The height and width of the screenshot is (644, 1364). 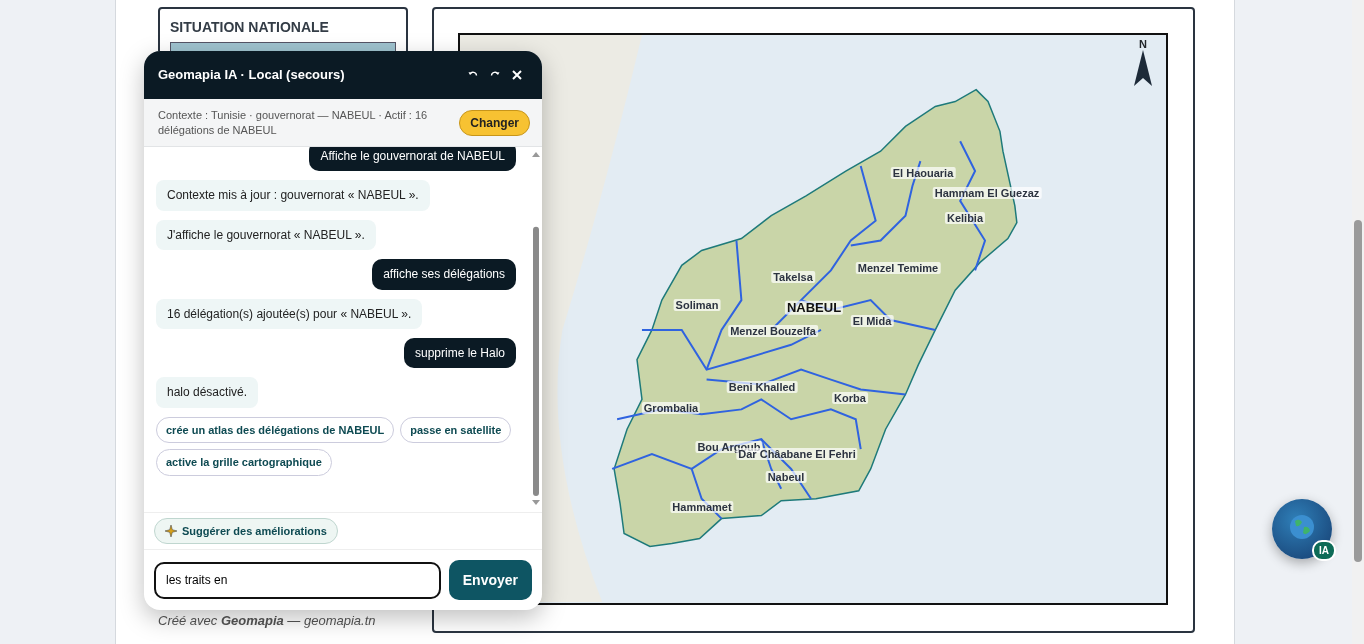 I want to click on ai-badge: IA, so click(x=1324, y=550).